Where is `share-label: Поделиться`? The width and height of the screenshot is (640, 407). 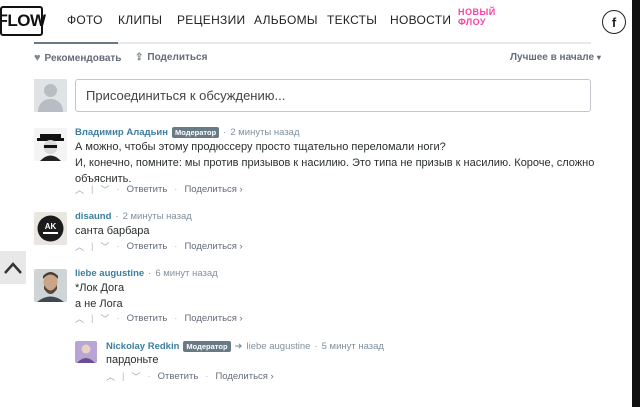
share-label: Поделиться is located at coordinates (177, 57).